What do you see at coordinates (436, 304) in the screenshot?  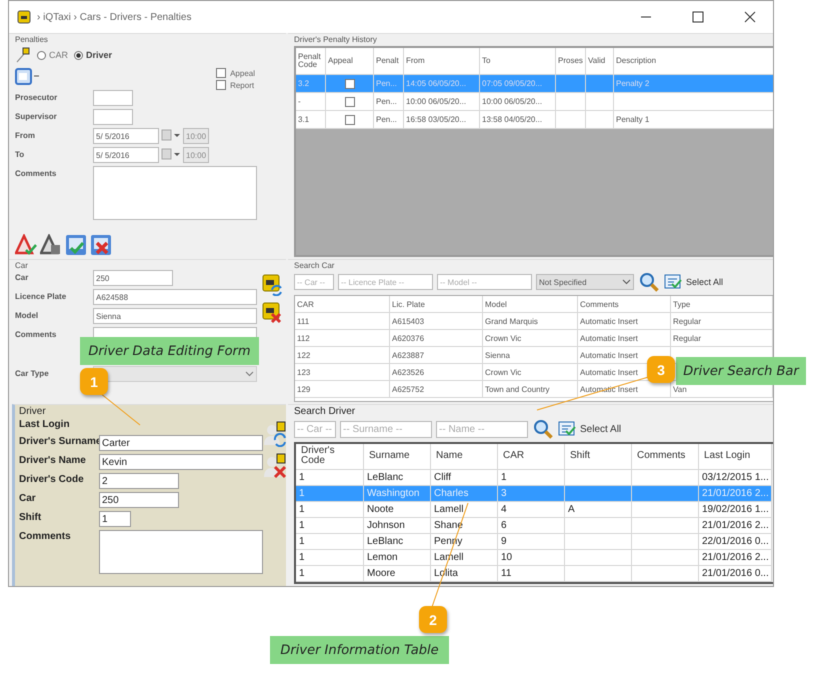 I see `column-header: Lic. Plate` at bounding box center [436, 304].